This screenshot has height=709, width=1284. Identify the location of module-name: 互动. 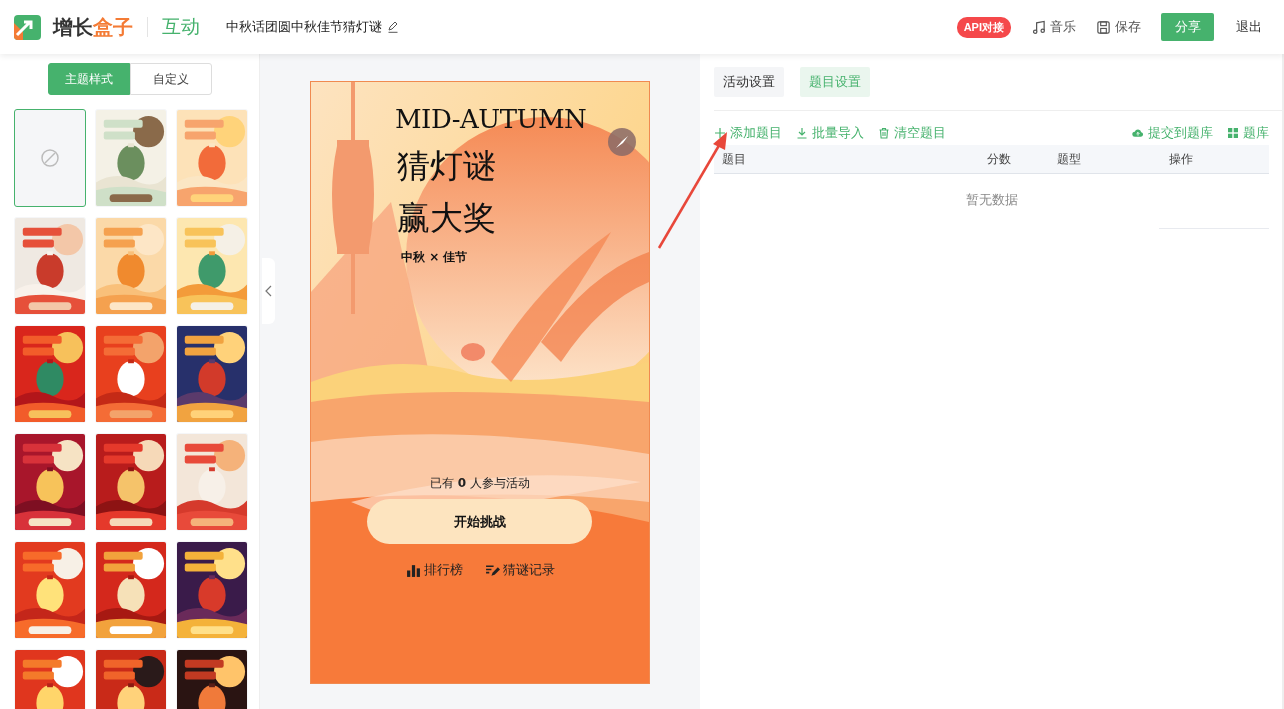
(181, 26).